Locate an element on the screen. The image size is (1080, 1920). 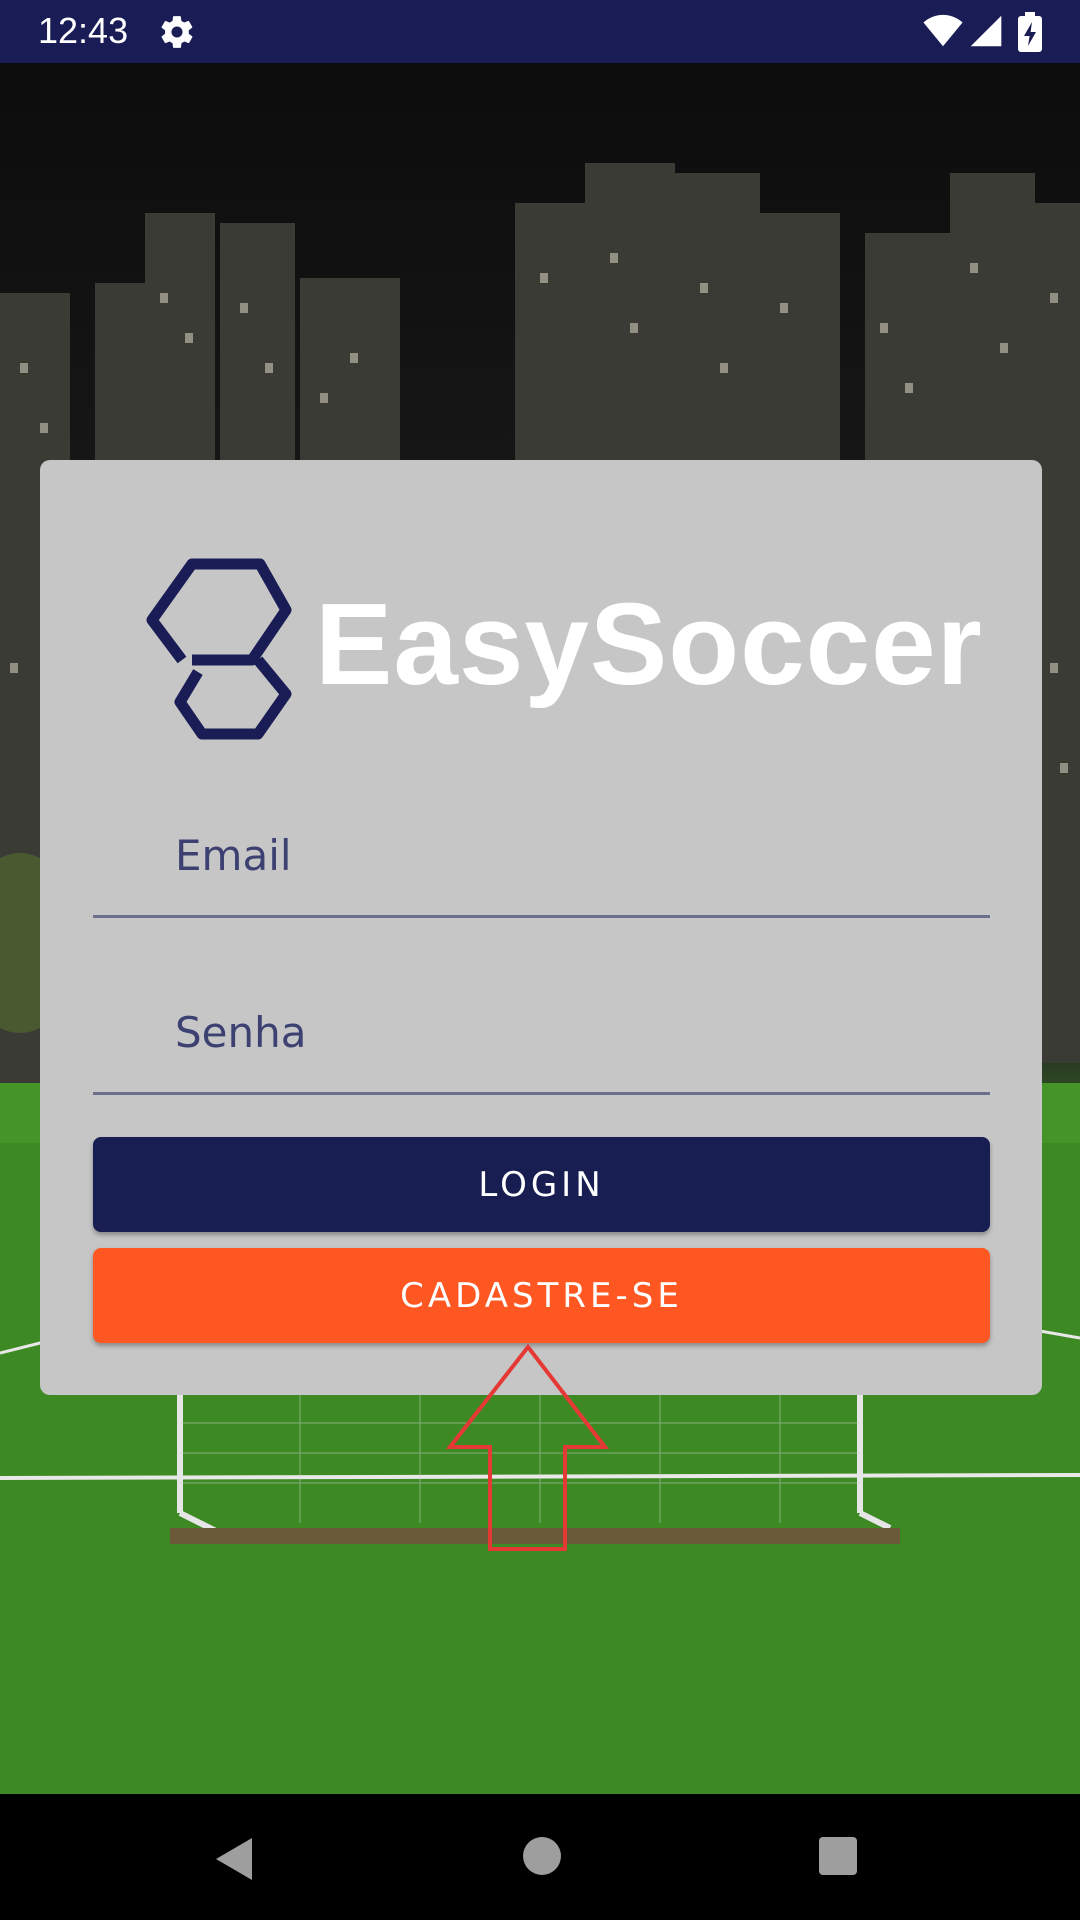
email-input is located at coordinates (541, 855).